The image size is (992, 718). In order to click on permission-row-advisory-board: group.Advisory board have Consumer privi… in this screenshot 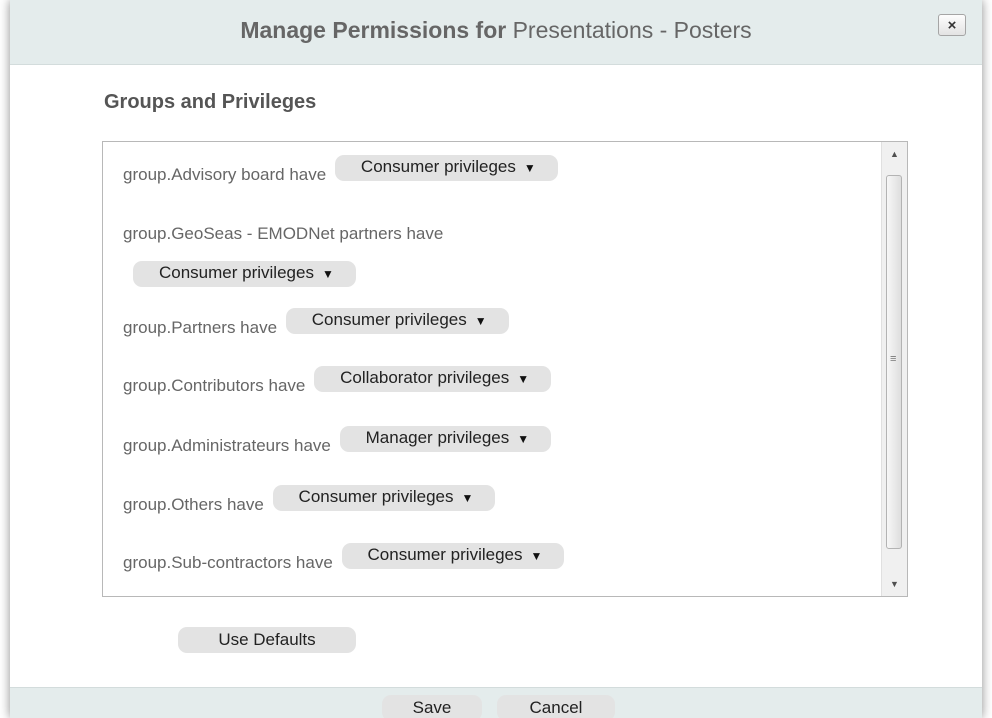, I will do `click(340, 170)`.